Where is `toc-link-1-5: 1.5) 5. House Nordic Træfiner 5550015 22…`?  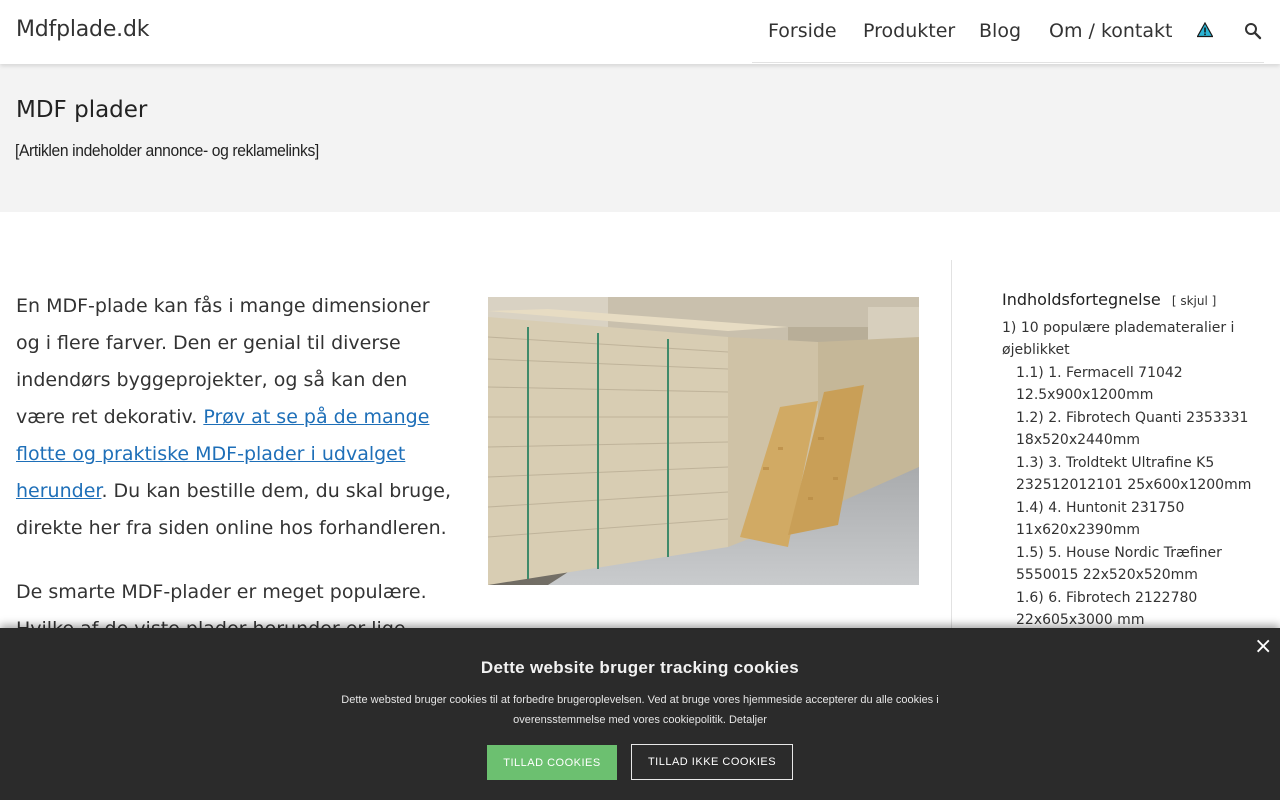
toc-link-1-5: 1.5) 5. House Nordic Træfiner 5550015 22… is located at coordinates (1119, 564).